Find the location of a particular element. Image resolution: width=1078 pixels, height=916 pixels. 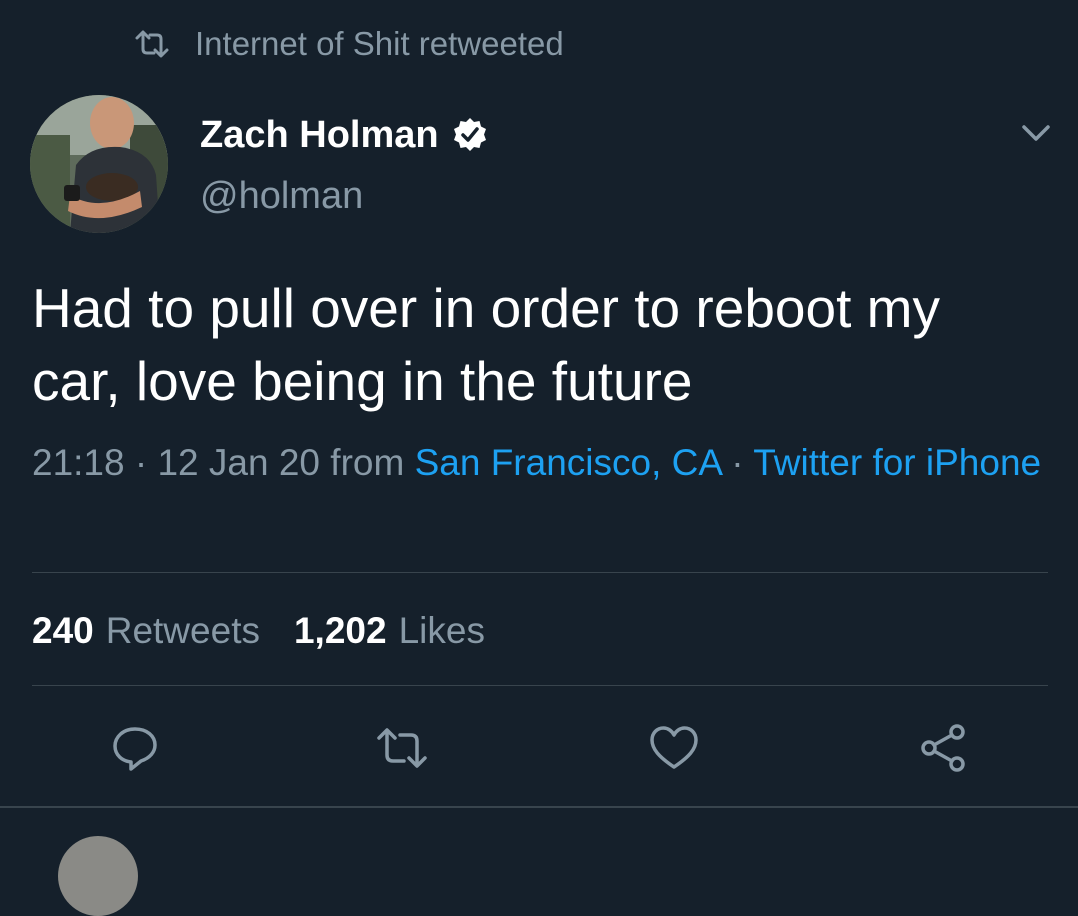

meta-from: from is located at coordinates (367, 462).